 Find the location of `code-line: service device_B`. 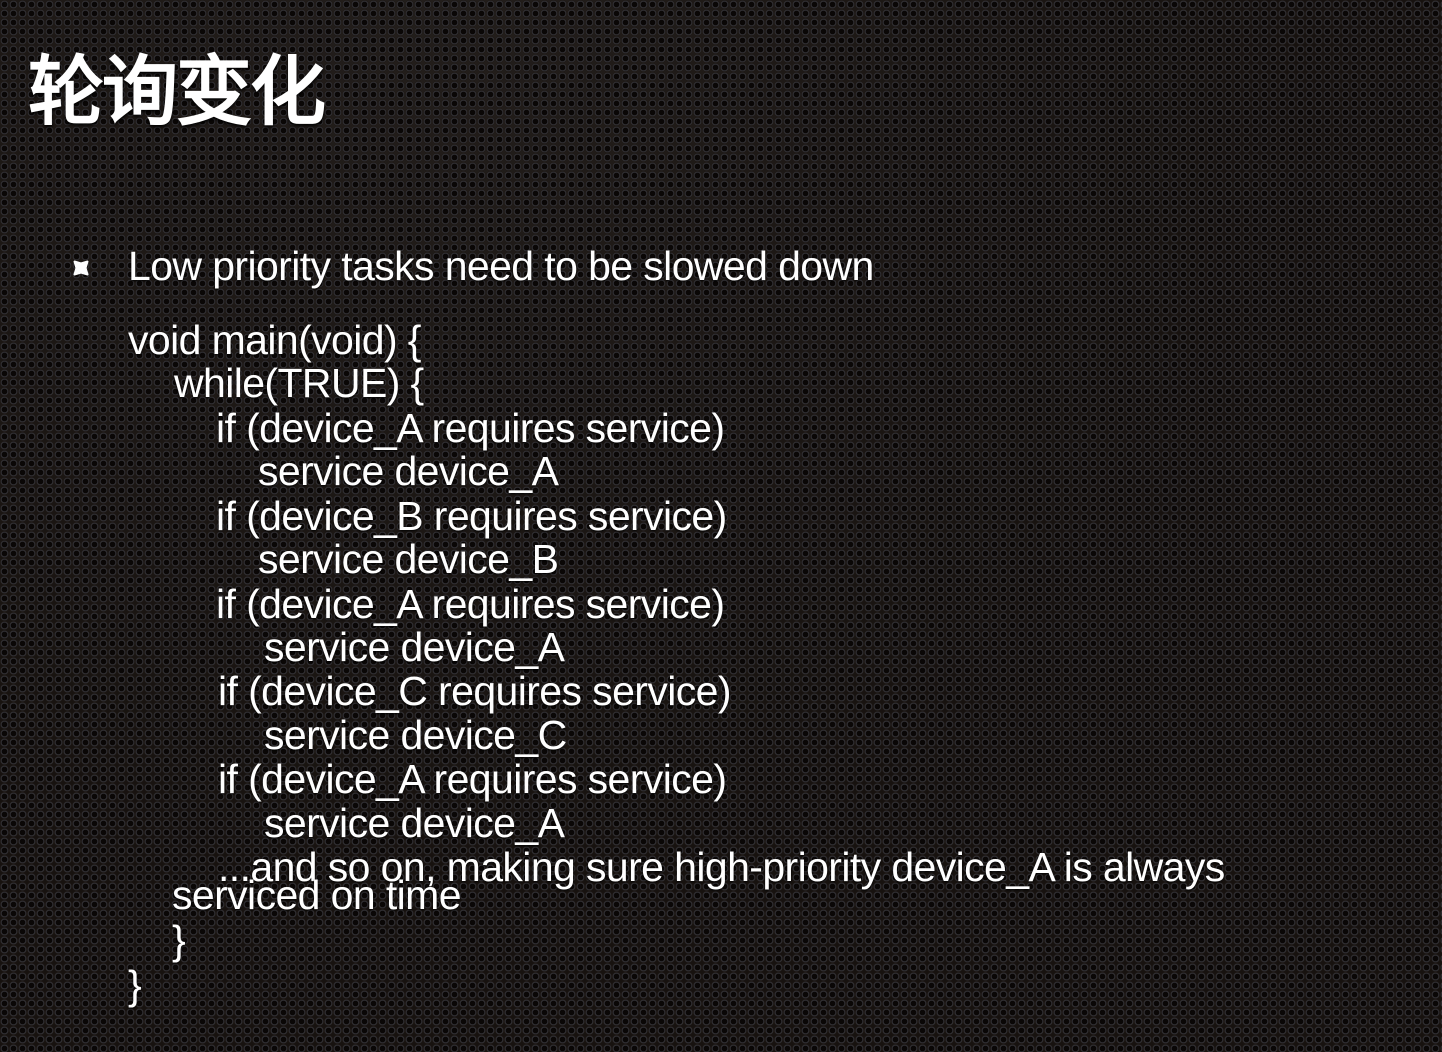

code-line: service device_B is located at coordinates (408, 559).